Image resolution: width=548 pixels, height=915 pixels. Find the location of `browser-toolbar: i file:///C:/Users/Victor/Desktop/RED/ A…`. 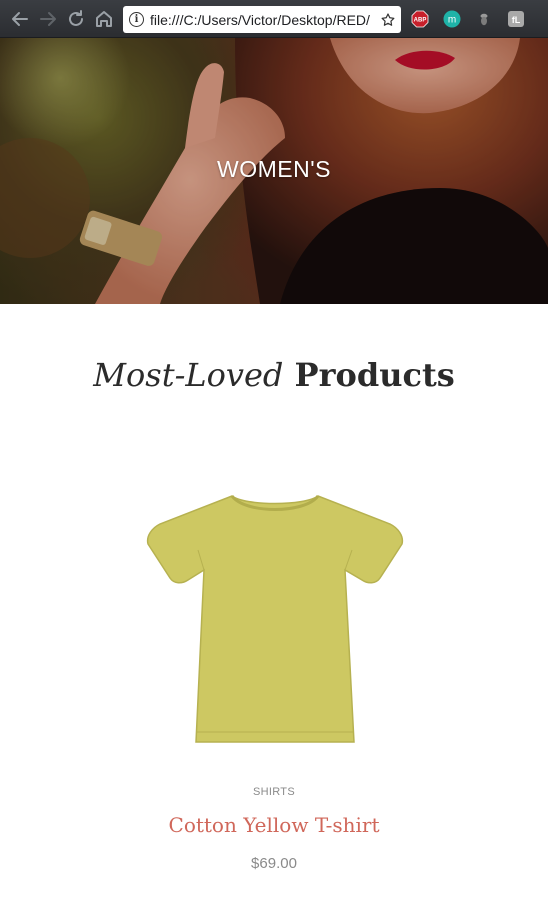

browser-toolbar: i file:///C:/Users/Victor/Desktop/RED/ A… is located at coordinates (274, 19).